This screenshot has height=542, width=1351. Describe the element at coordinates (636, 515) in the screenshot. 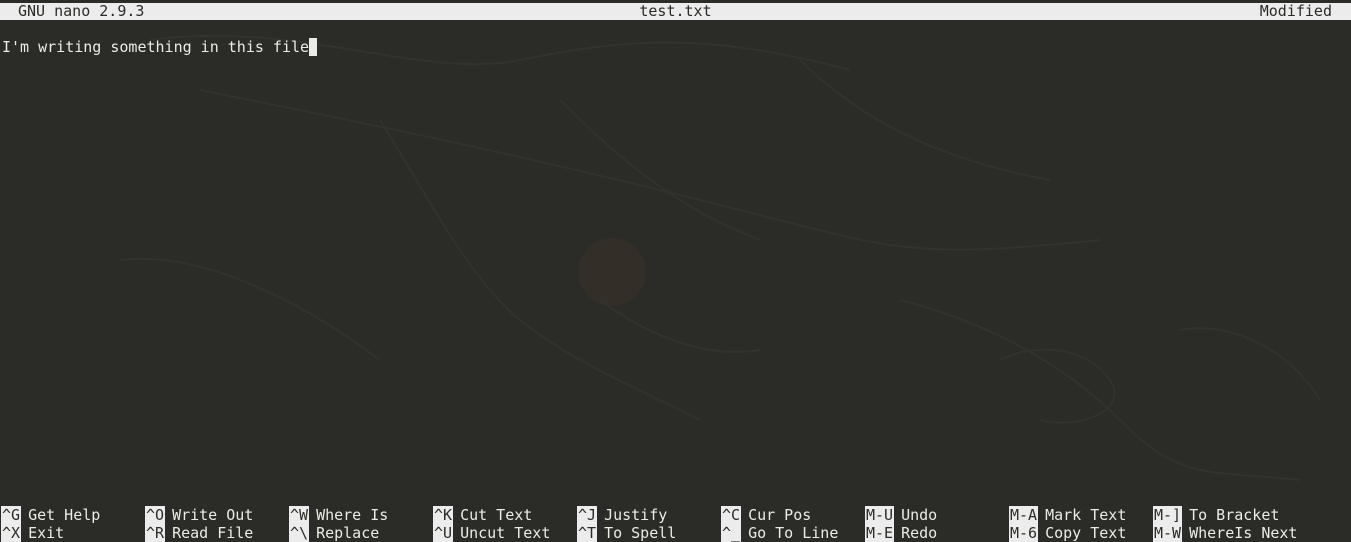

I see `shortcut-label: Justify` at that location.